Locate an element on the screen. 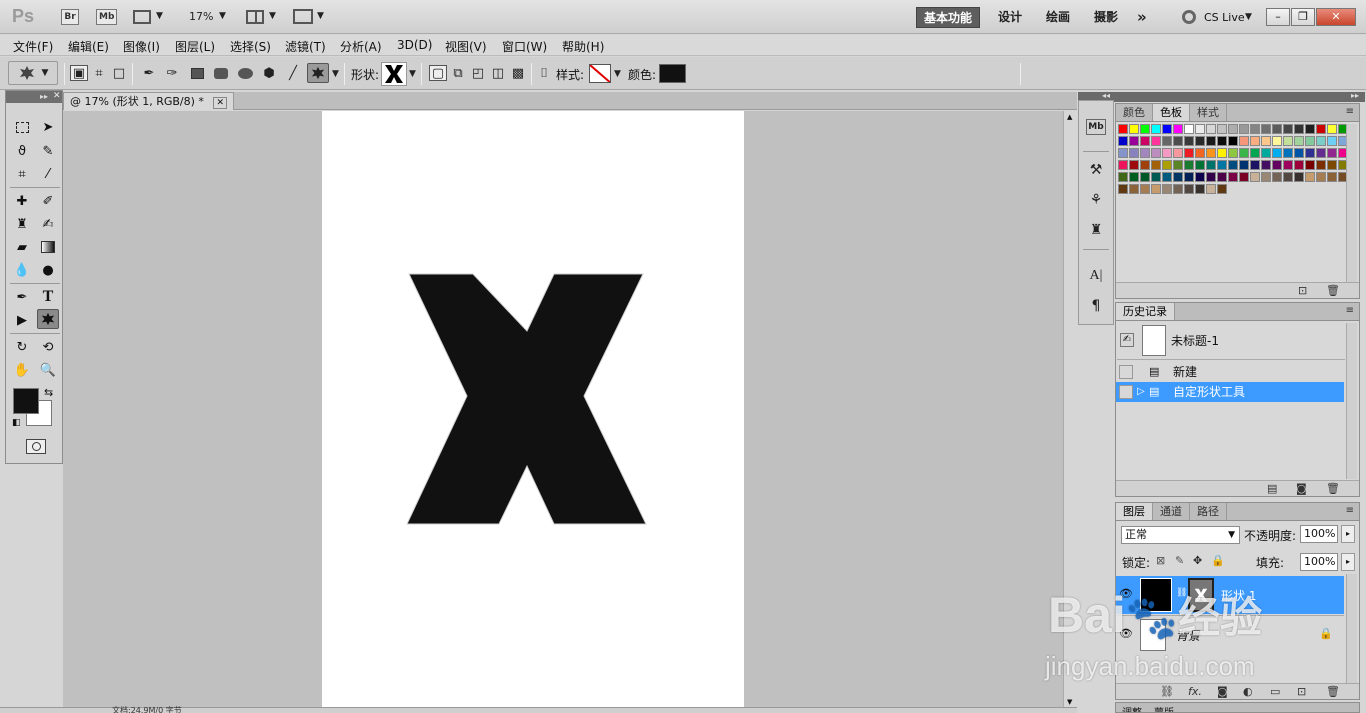  arrange-documents-icon is located at coordinates (255, 17).